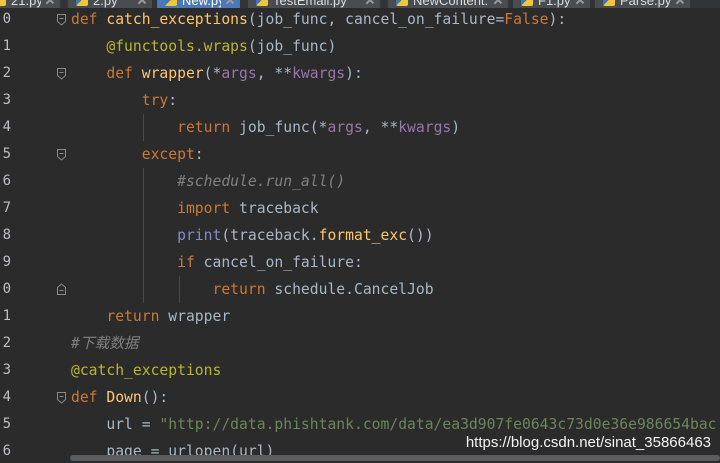  I want to click on plain-token: ), so click(456, 127).